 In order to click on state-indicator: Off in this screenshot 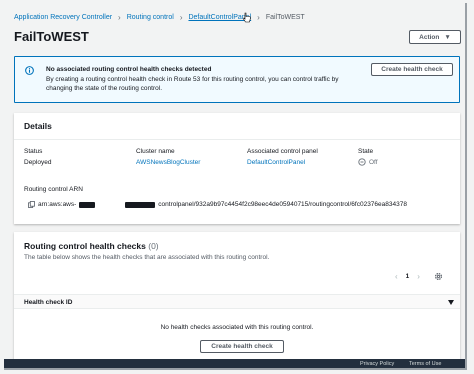, I will do `click(368, 162)`.